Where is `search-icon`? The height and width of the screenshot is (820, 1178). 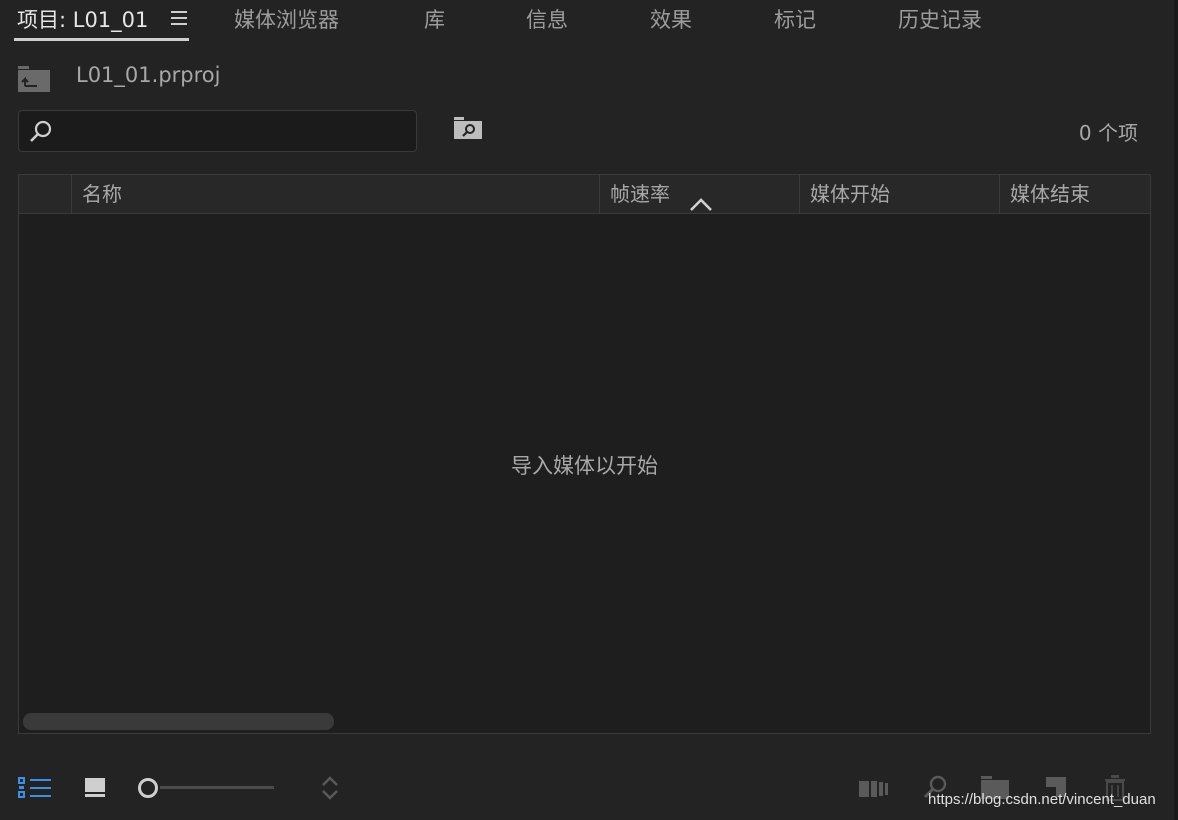
search-icon is located at coordinates (41, 131).